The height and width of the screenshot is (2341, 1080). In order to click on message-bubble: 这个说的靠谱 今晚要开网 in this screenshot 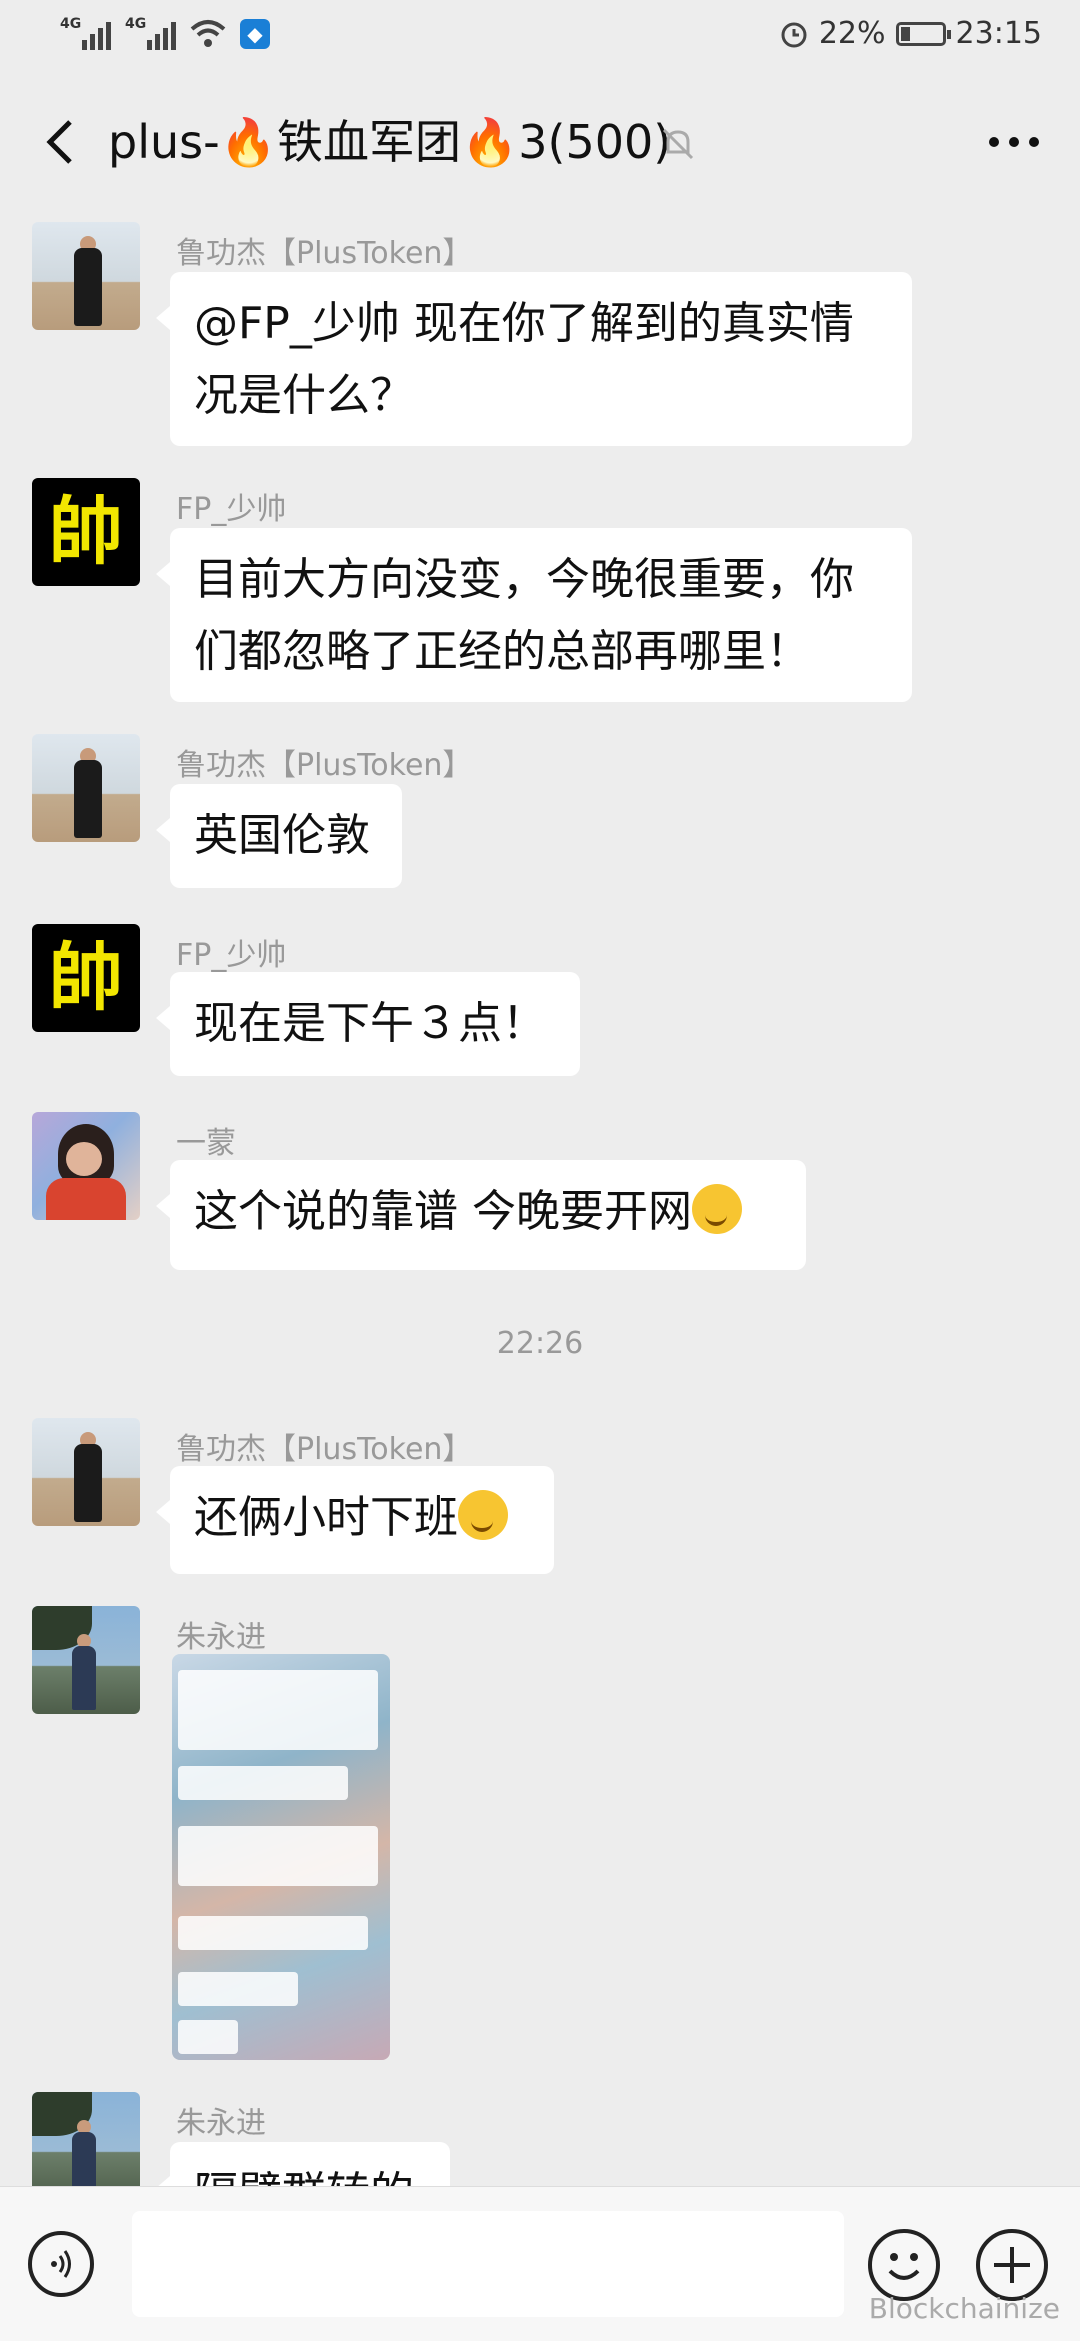, I will do `click(481, 1215)`.